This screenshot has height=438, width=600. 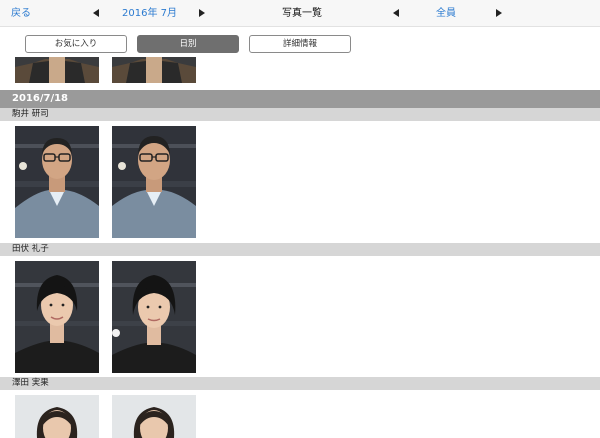 What do you see at coordinates (96, 13) in the screenshot?
I see `prev-month-icon` at bounding box center [96, 13].